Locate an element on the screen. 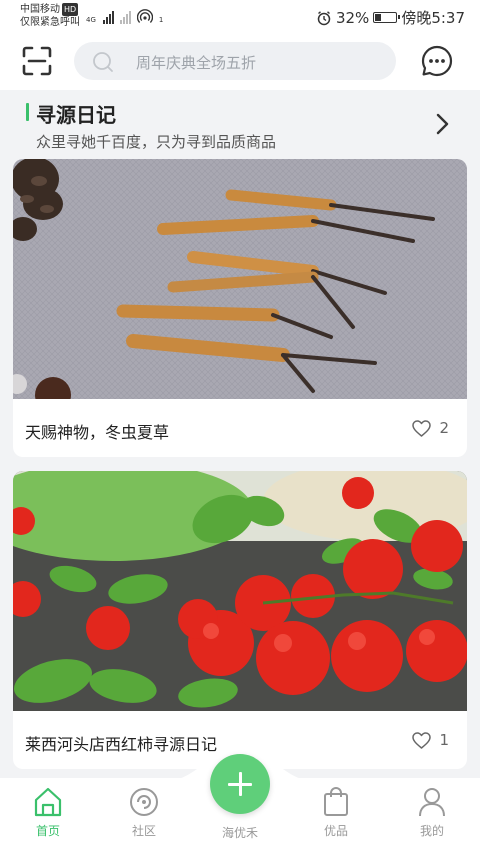 The height and width of the screenshot is (853, 480). user-icon is located at coordinates (432, 802).